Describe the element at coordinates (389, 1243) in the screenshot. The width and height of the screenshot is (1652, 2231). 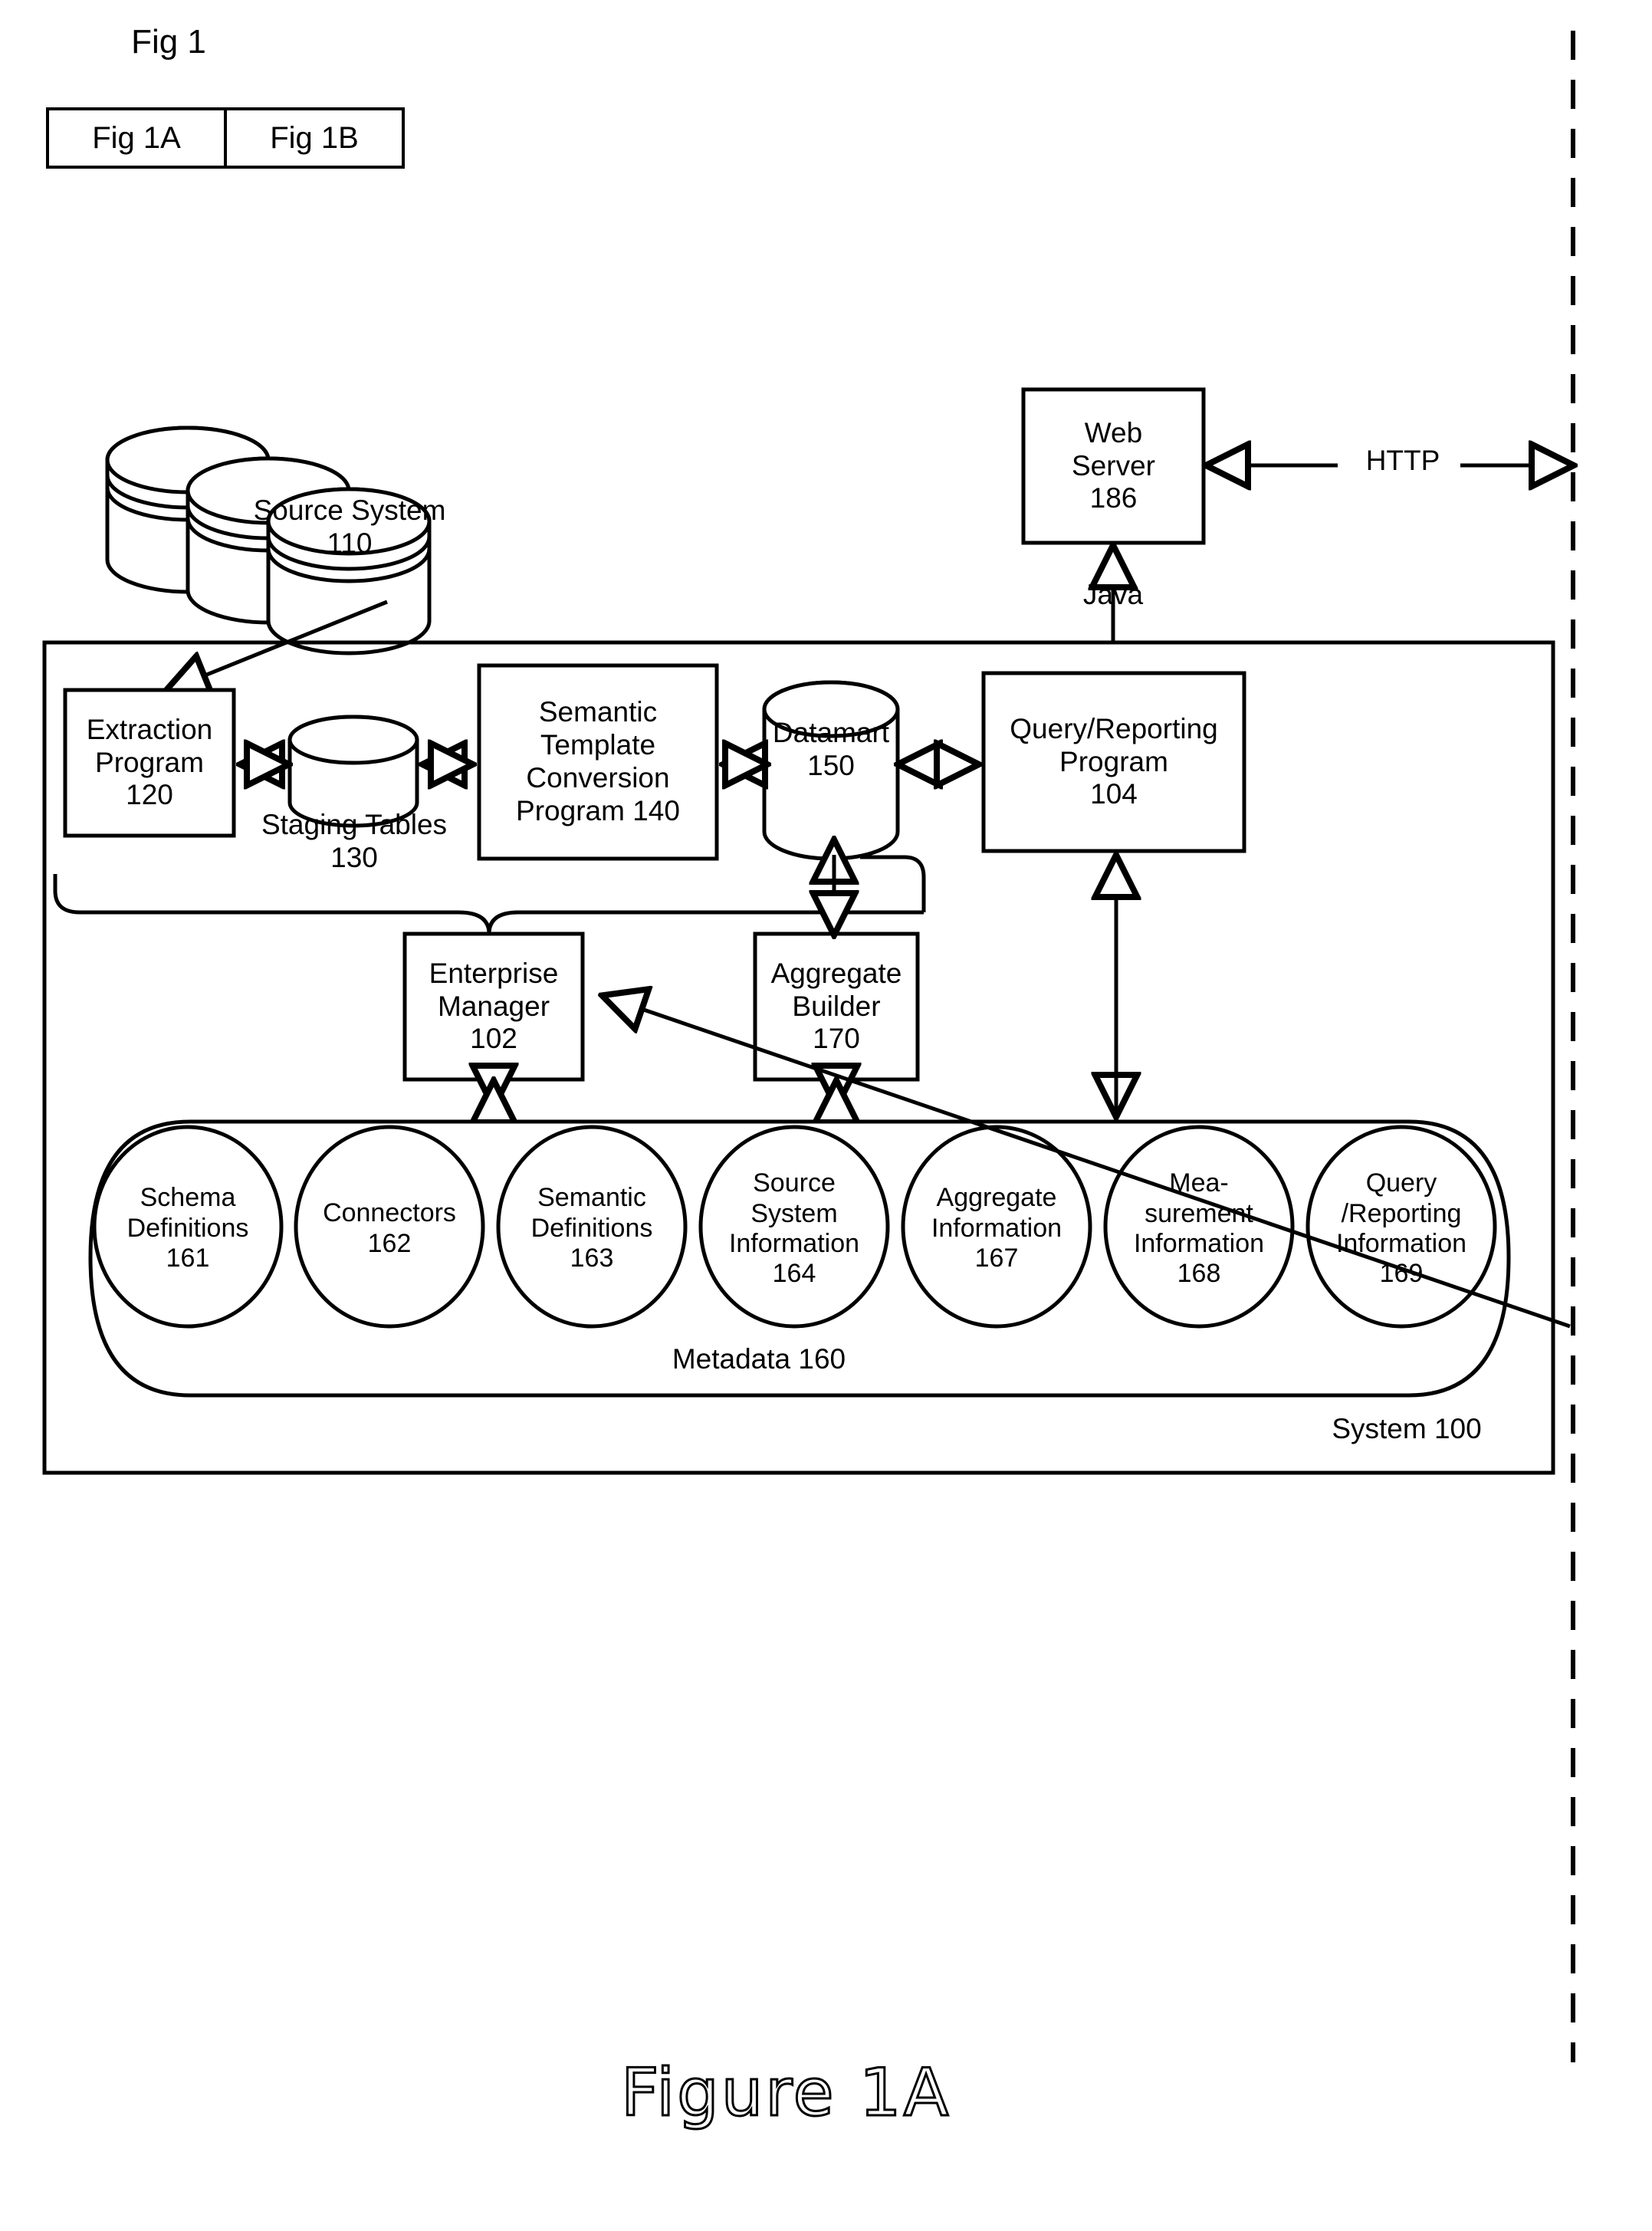
I see `metadata-162-ref: 162` at that location.